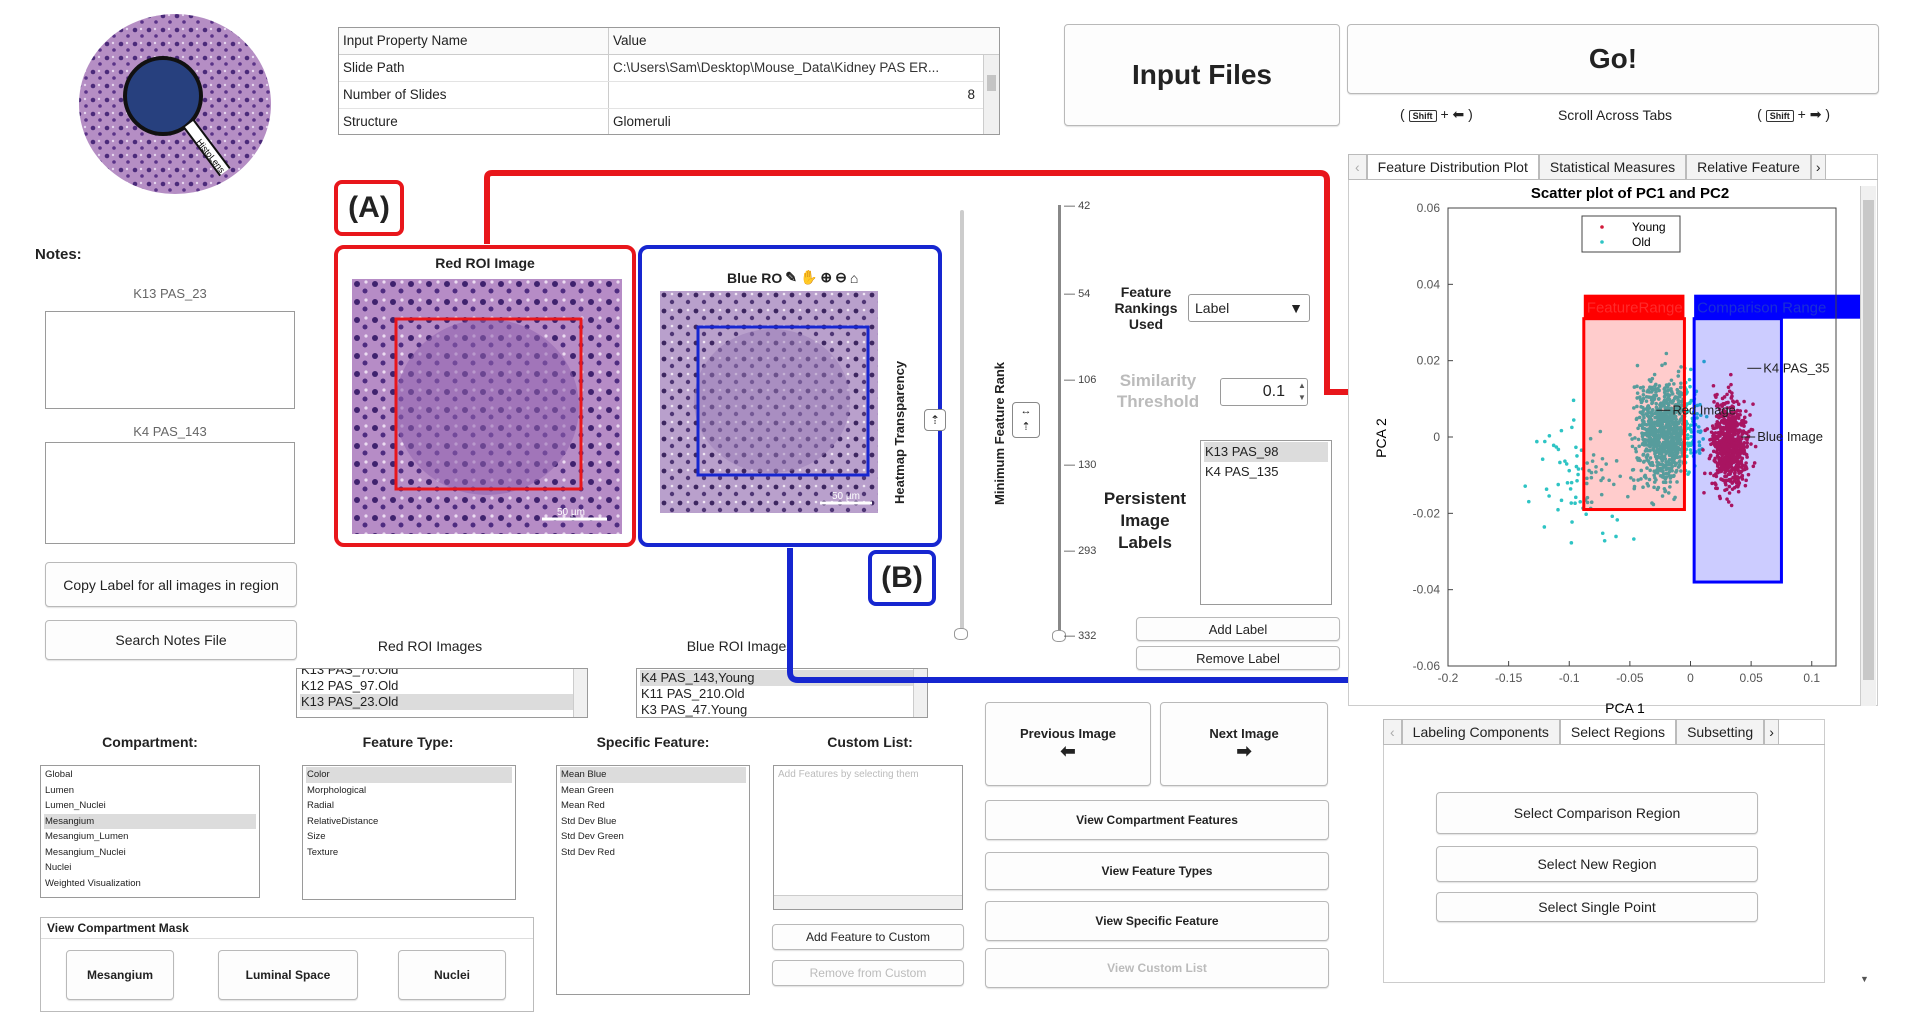 The height and width of the screenshot is (1028, 1920). I want to click on view-compartment-features-button: View Compartment Features, so click(1157, 820).